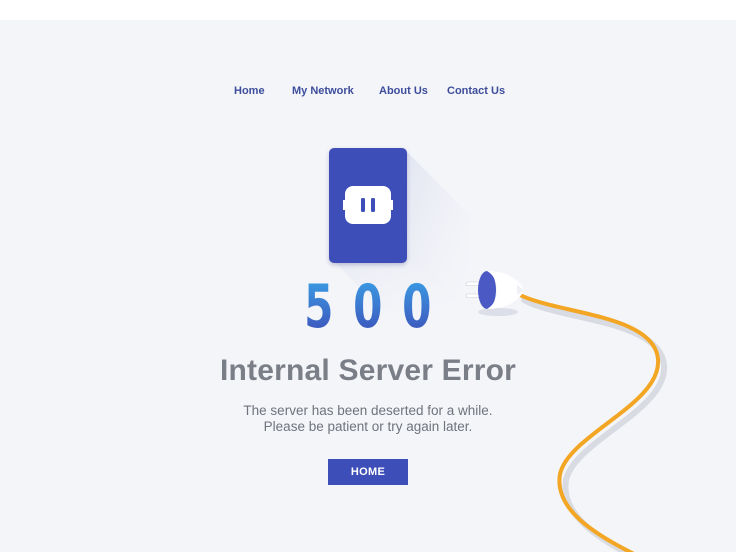 The height and width of the screenshot is (552, 736). What do you see at coordinates (368, 472) in the screenshot?
I see `home-button: HOME` at bounding box center [368, 472].